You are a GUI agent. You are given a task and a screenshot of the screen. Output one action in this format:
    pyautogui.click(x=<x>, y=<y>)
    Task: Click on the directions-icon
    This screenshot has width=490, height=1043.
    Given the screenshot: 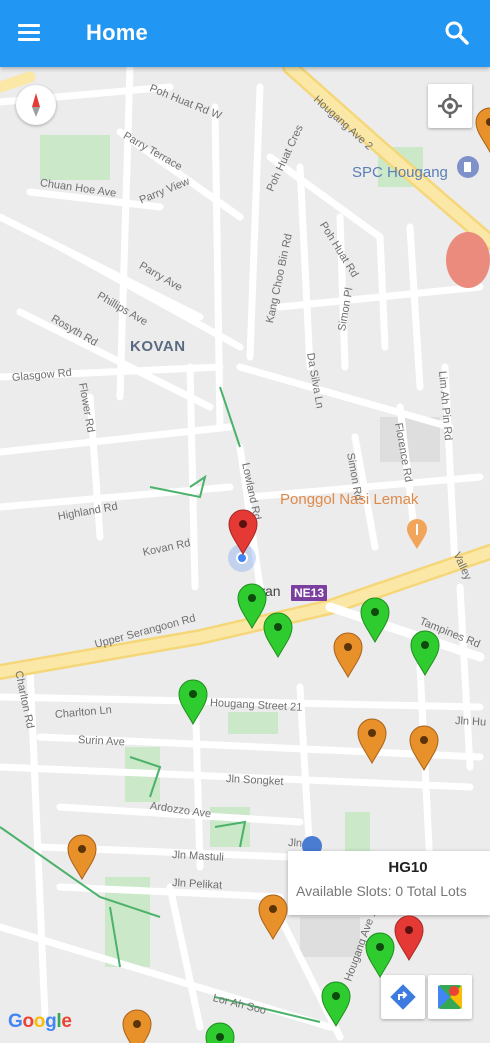 What is the action you would take?
    pyautogui.click(x=403, y=997)
    